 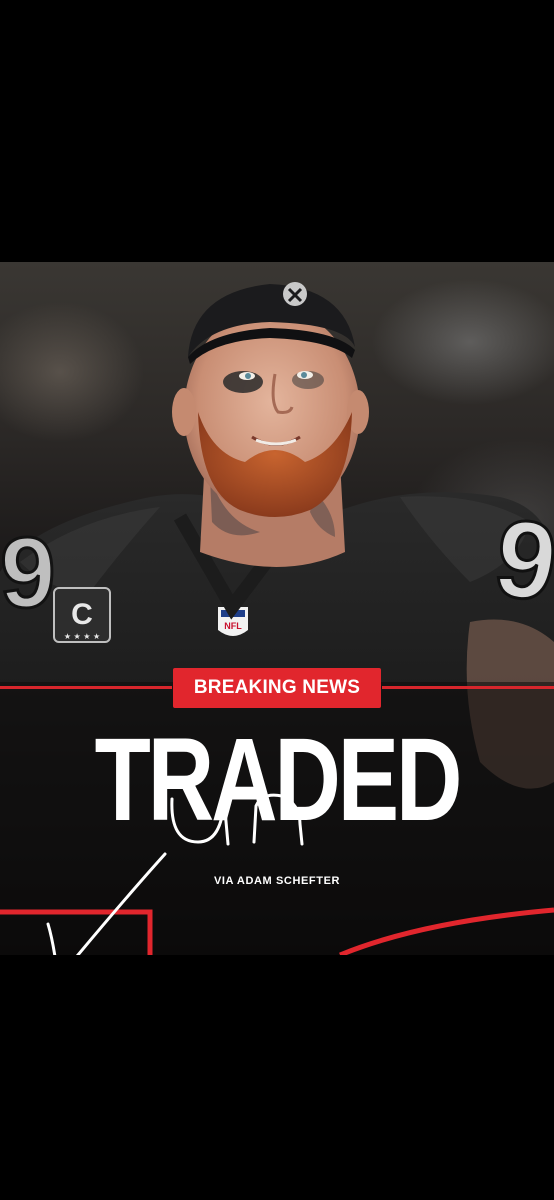 What do you see at coordinates (233, 626) in the screenshot?
I see `svg-text: NFL` at bounding box center [233, 626].